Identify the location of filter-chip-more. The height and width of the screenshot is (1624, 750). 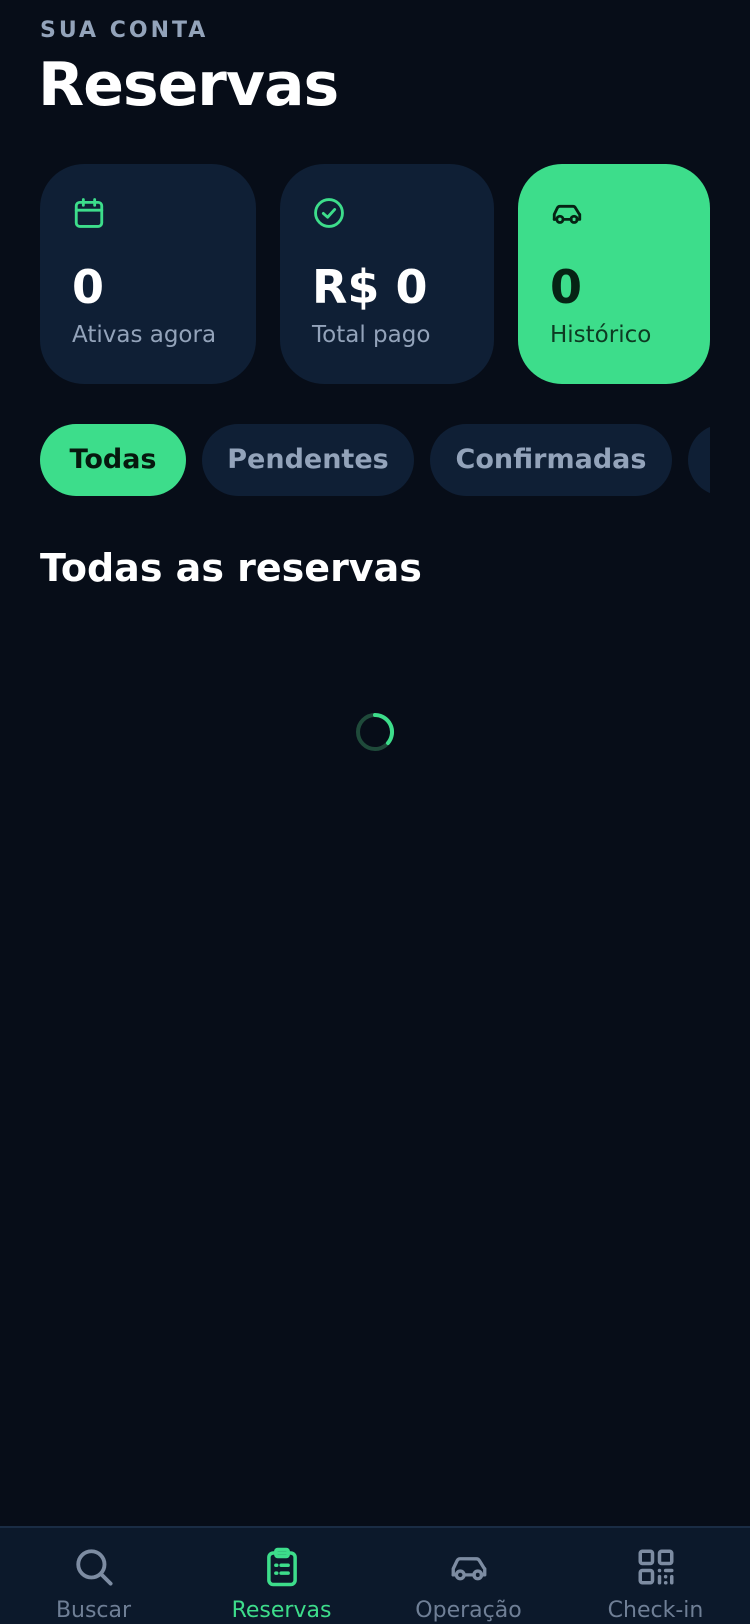
(699, 460).